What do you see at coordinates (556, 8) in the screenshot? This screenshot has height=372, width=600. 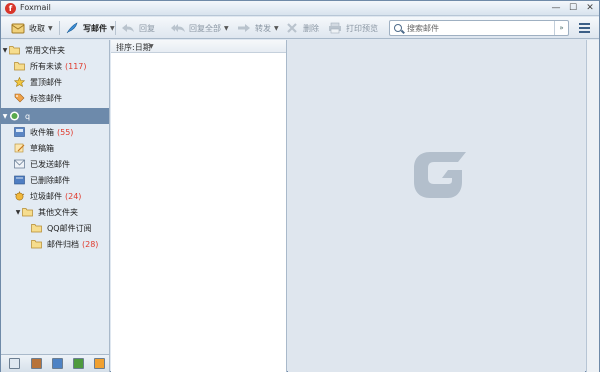 I see `minimize-button: —` at bounding box center [556, 8].